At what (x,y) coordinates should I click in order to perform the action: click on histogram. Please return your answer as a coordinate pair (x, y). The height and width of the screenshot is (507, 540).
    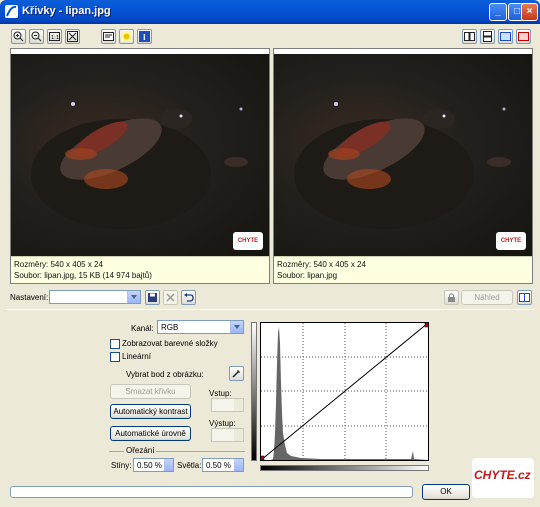
    Looking at the image, I should click on (349, 393).